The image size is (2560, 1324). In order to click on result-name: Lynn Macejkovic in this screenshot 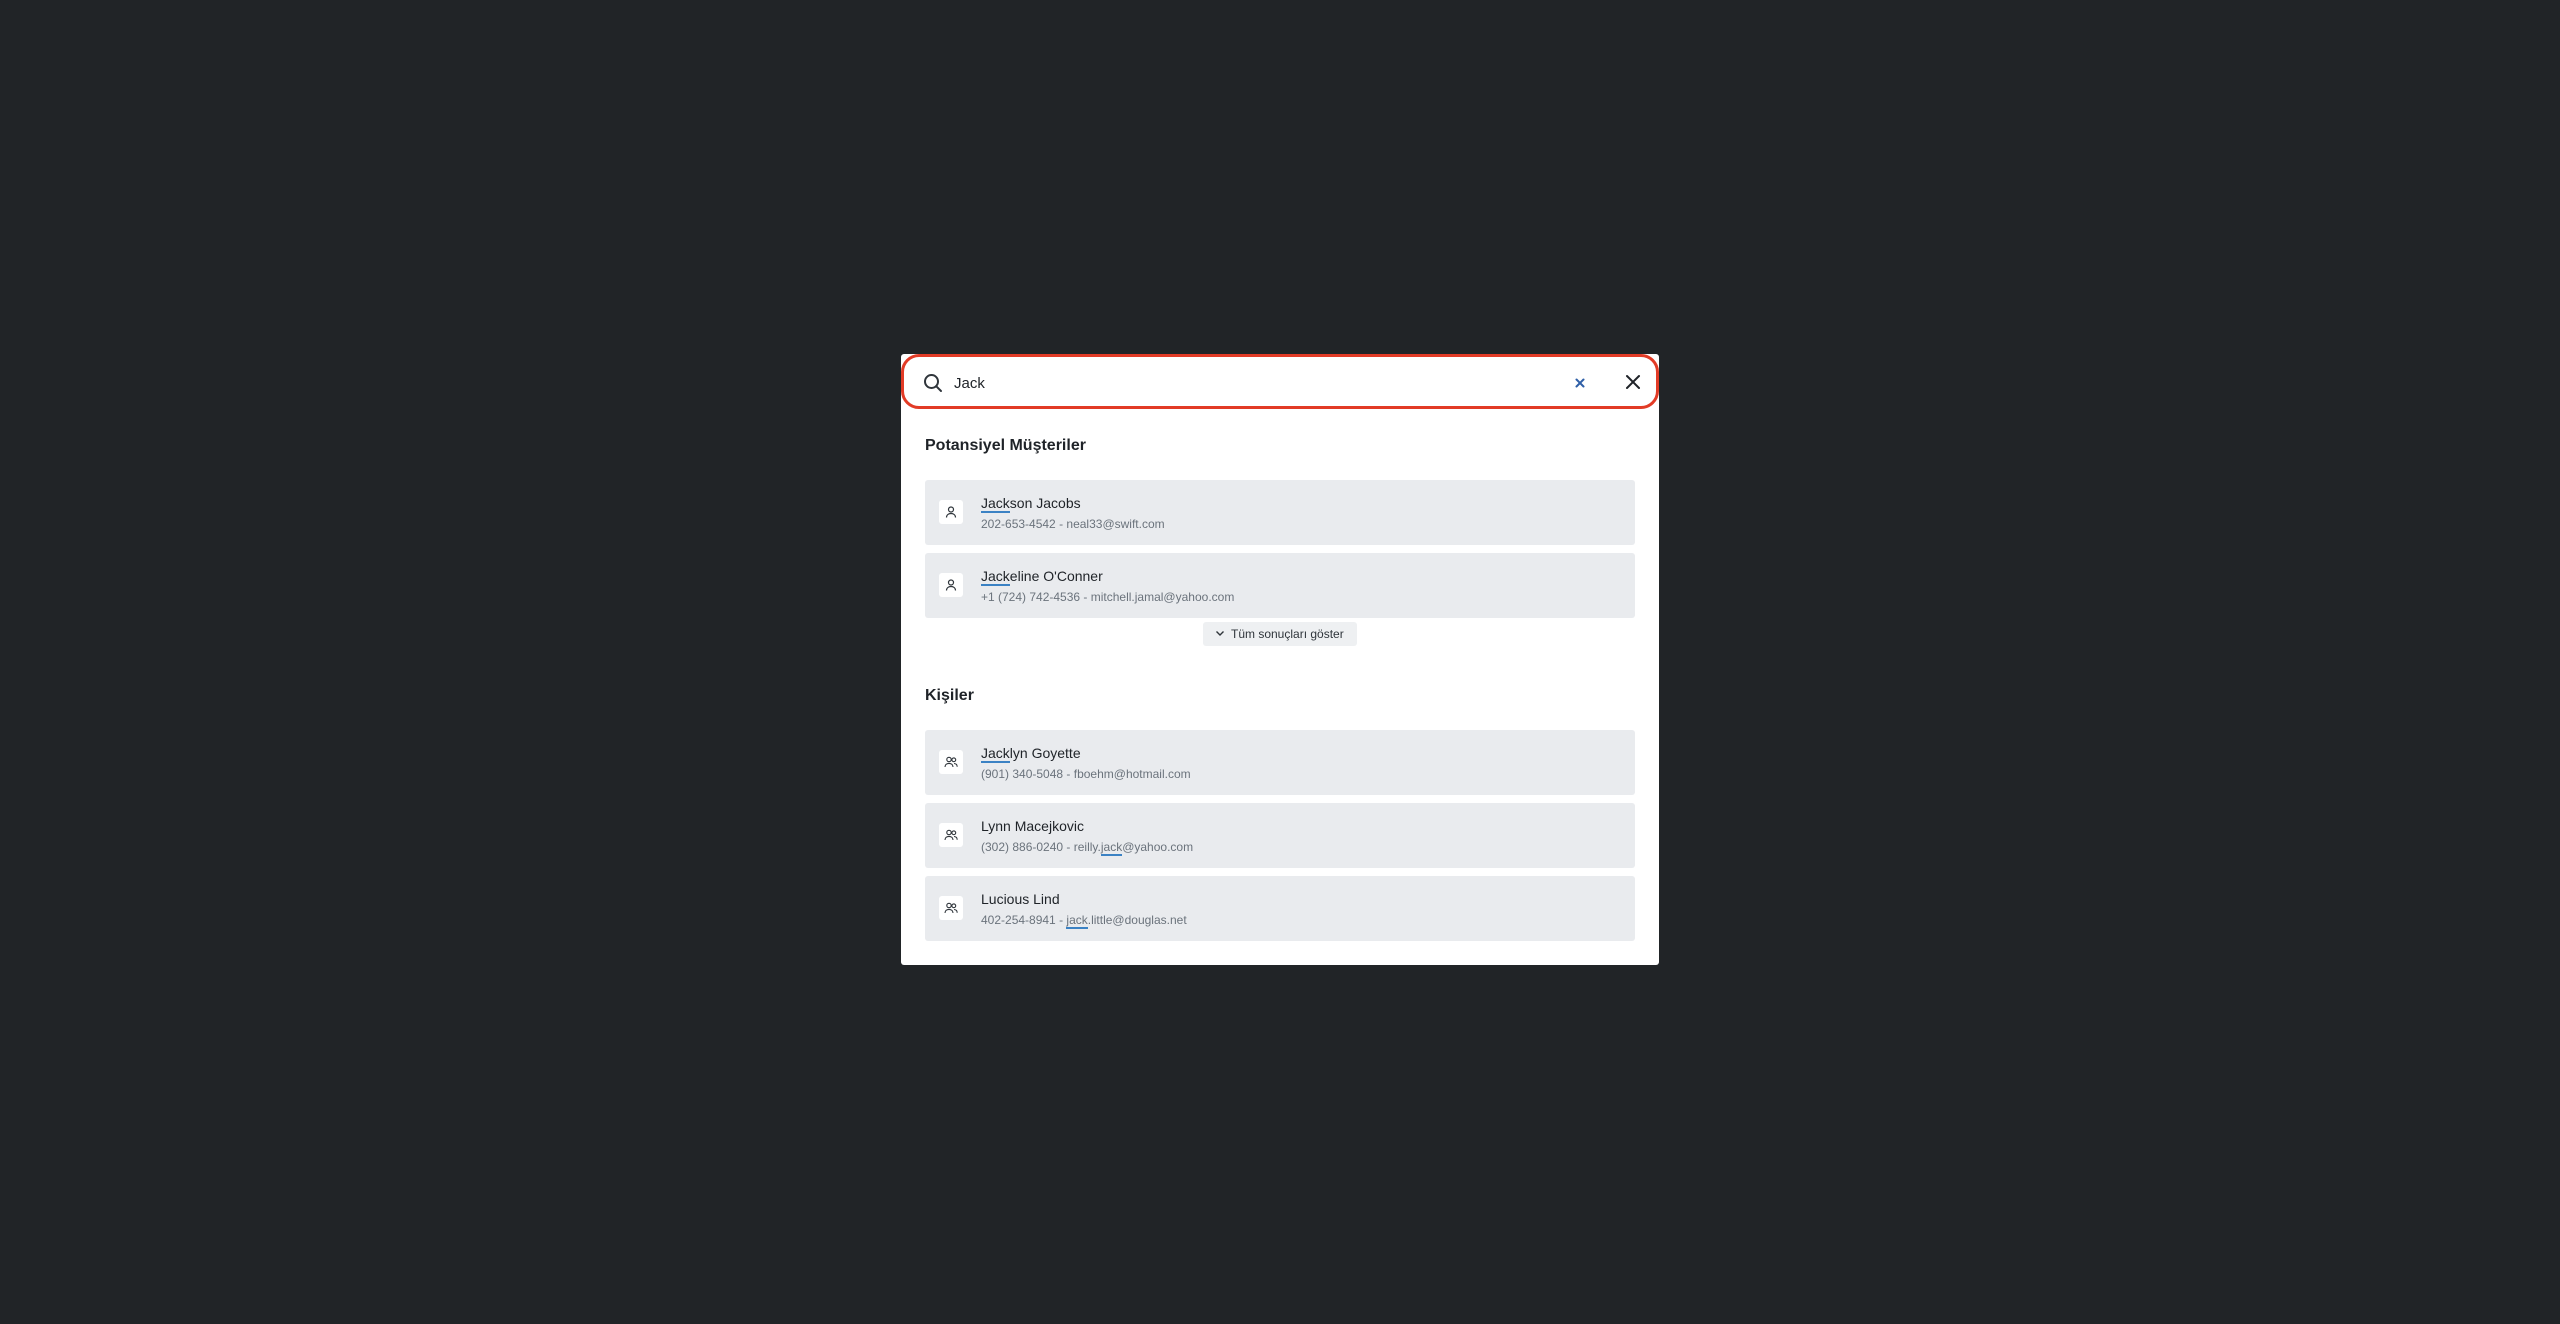, I will do `click(1032, 826)`.